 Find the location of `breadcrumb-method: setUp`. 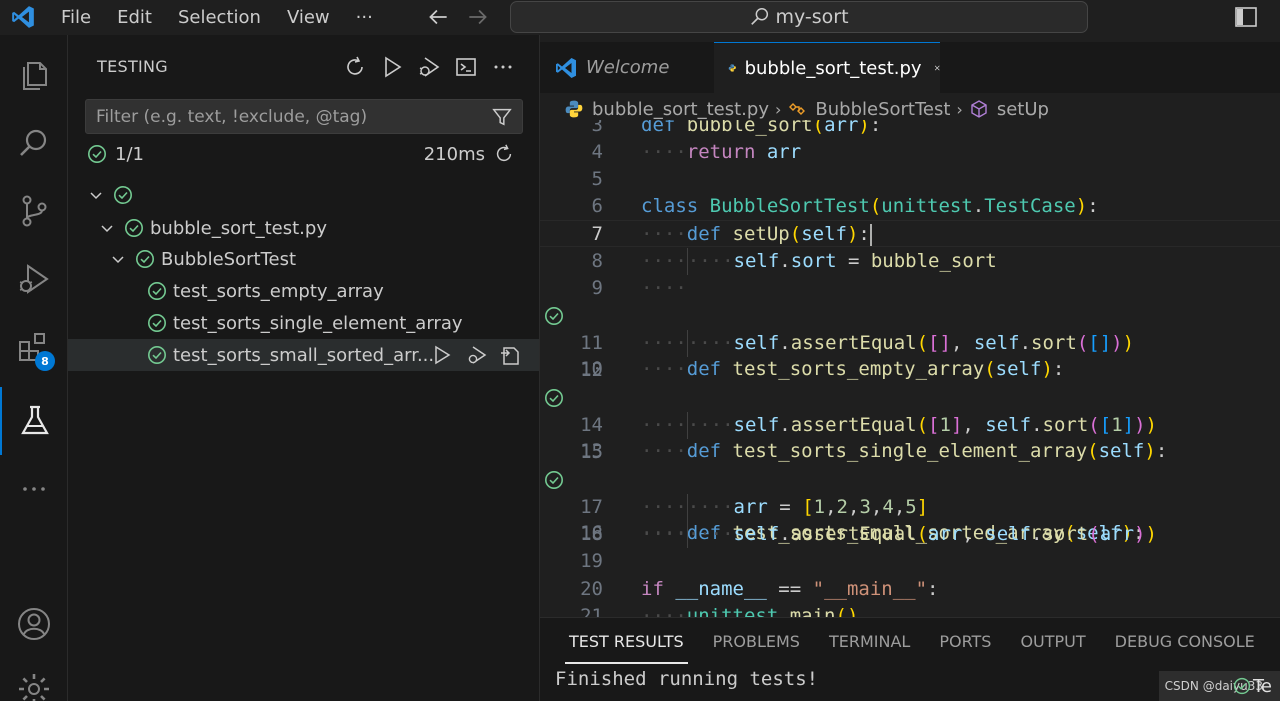

breadcrumb-method: setUp is located at coordinates (1023, 109).